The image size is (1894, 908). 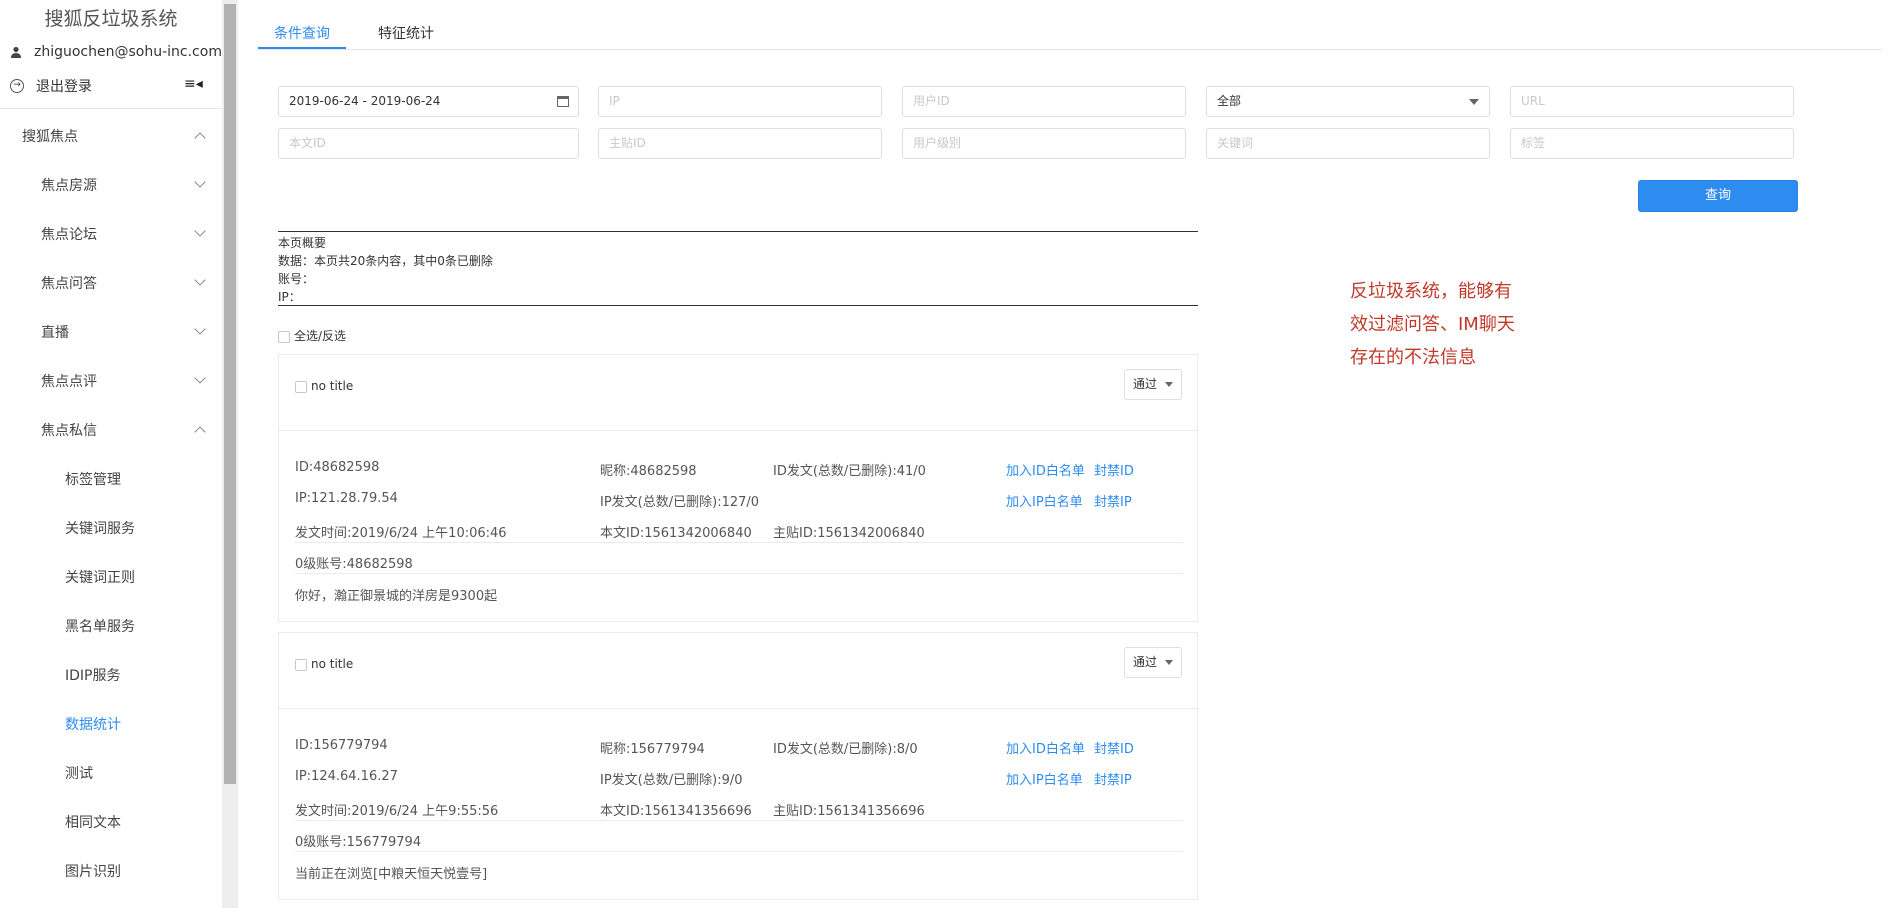 I want to click on logout-label: 退出登录, so click(x=64, y=87).